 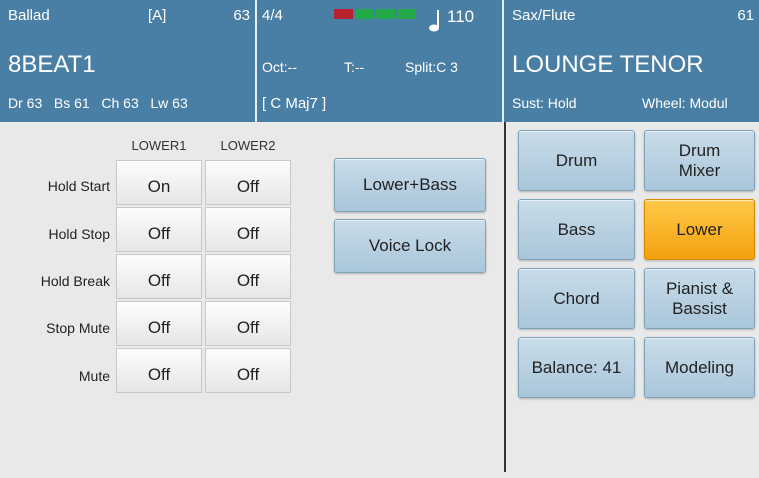 I want to click on octave: Oct:--, so click(x=279, y=67).